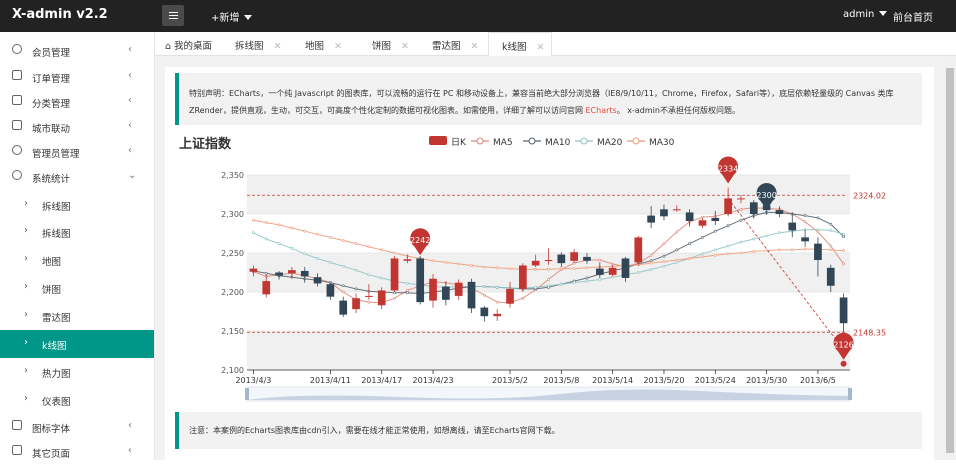  I want to click on tab-line: 拆线图 ✕, so click(258, 44).